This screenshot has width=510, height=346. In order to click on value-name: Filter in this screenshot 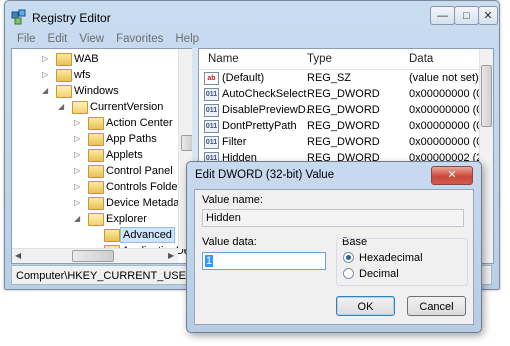, I will do `click(234, 142)`.